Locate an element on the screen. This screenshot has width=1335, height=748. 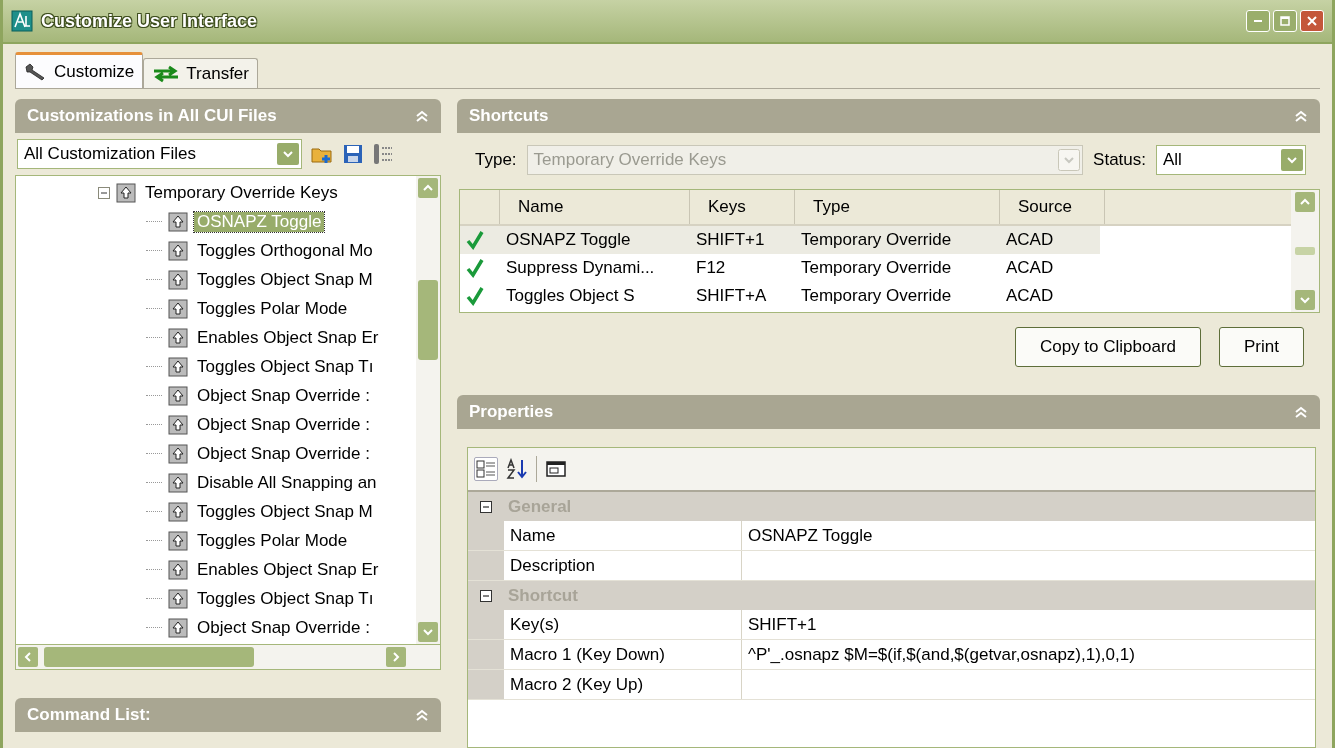
column-header: Source is located at coordinates (1052, 207).